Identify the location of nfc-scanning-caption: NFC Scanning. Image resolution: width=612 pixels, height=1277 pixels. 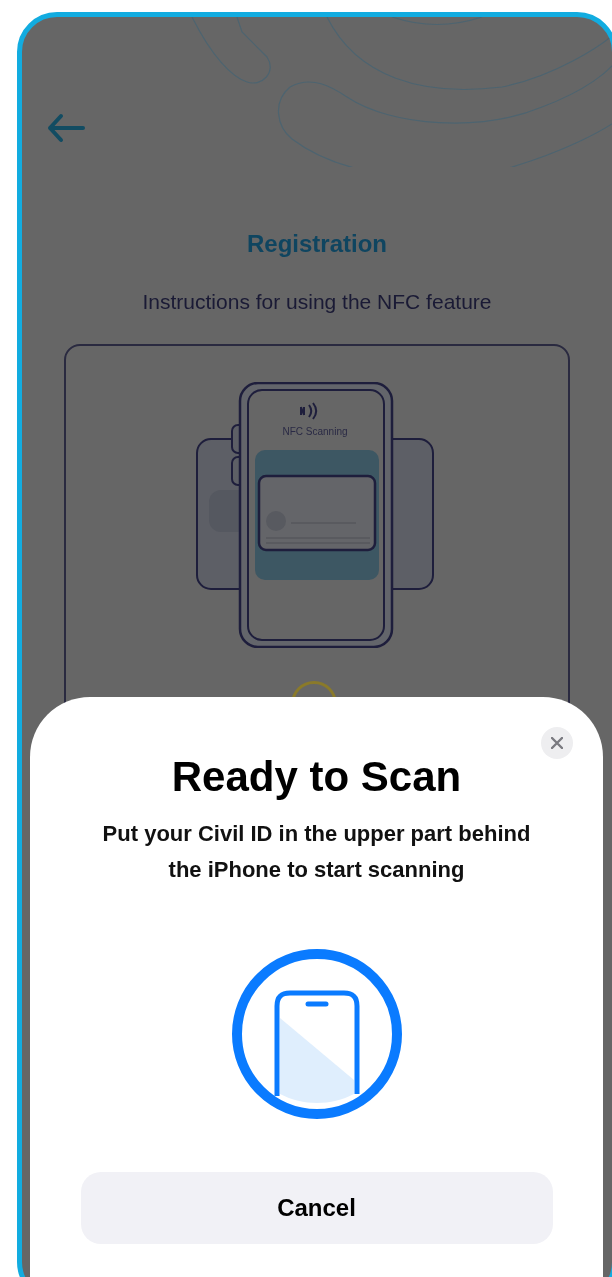
(315, 431).